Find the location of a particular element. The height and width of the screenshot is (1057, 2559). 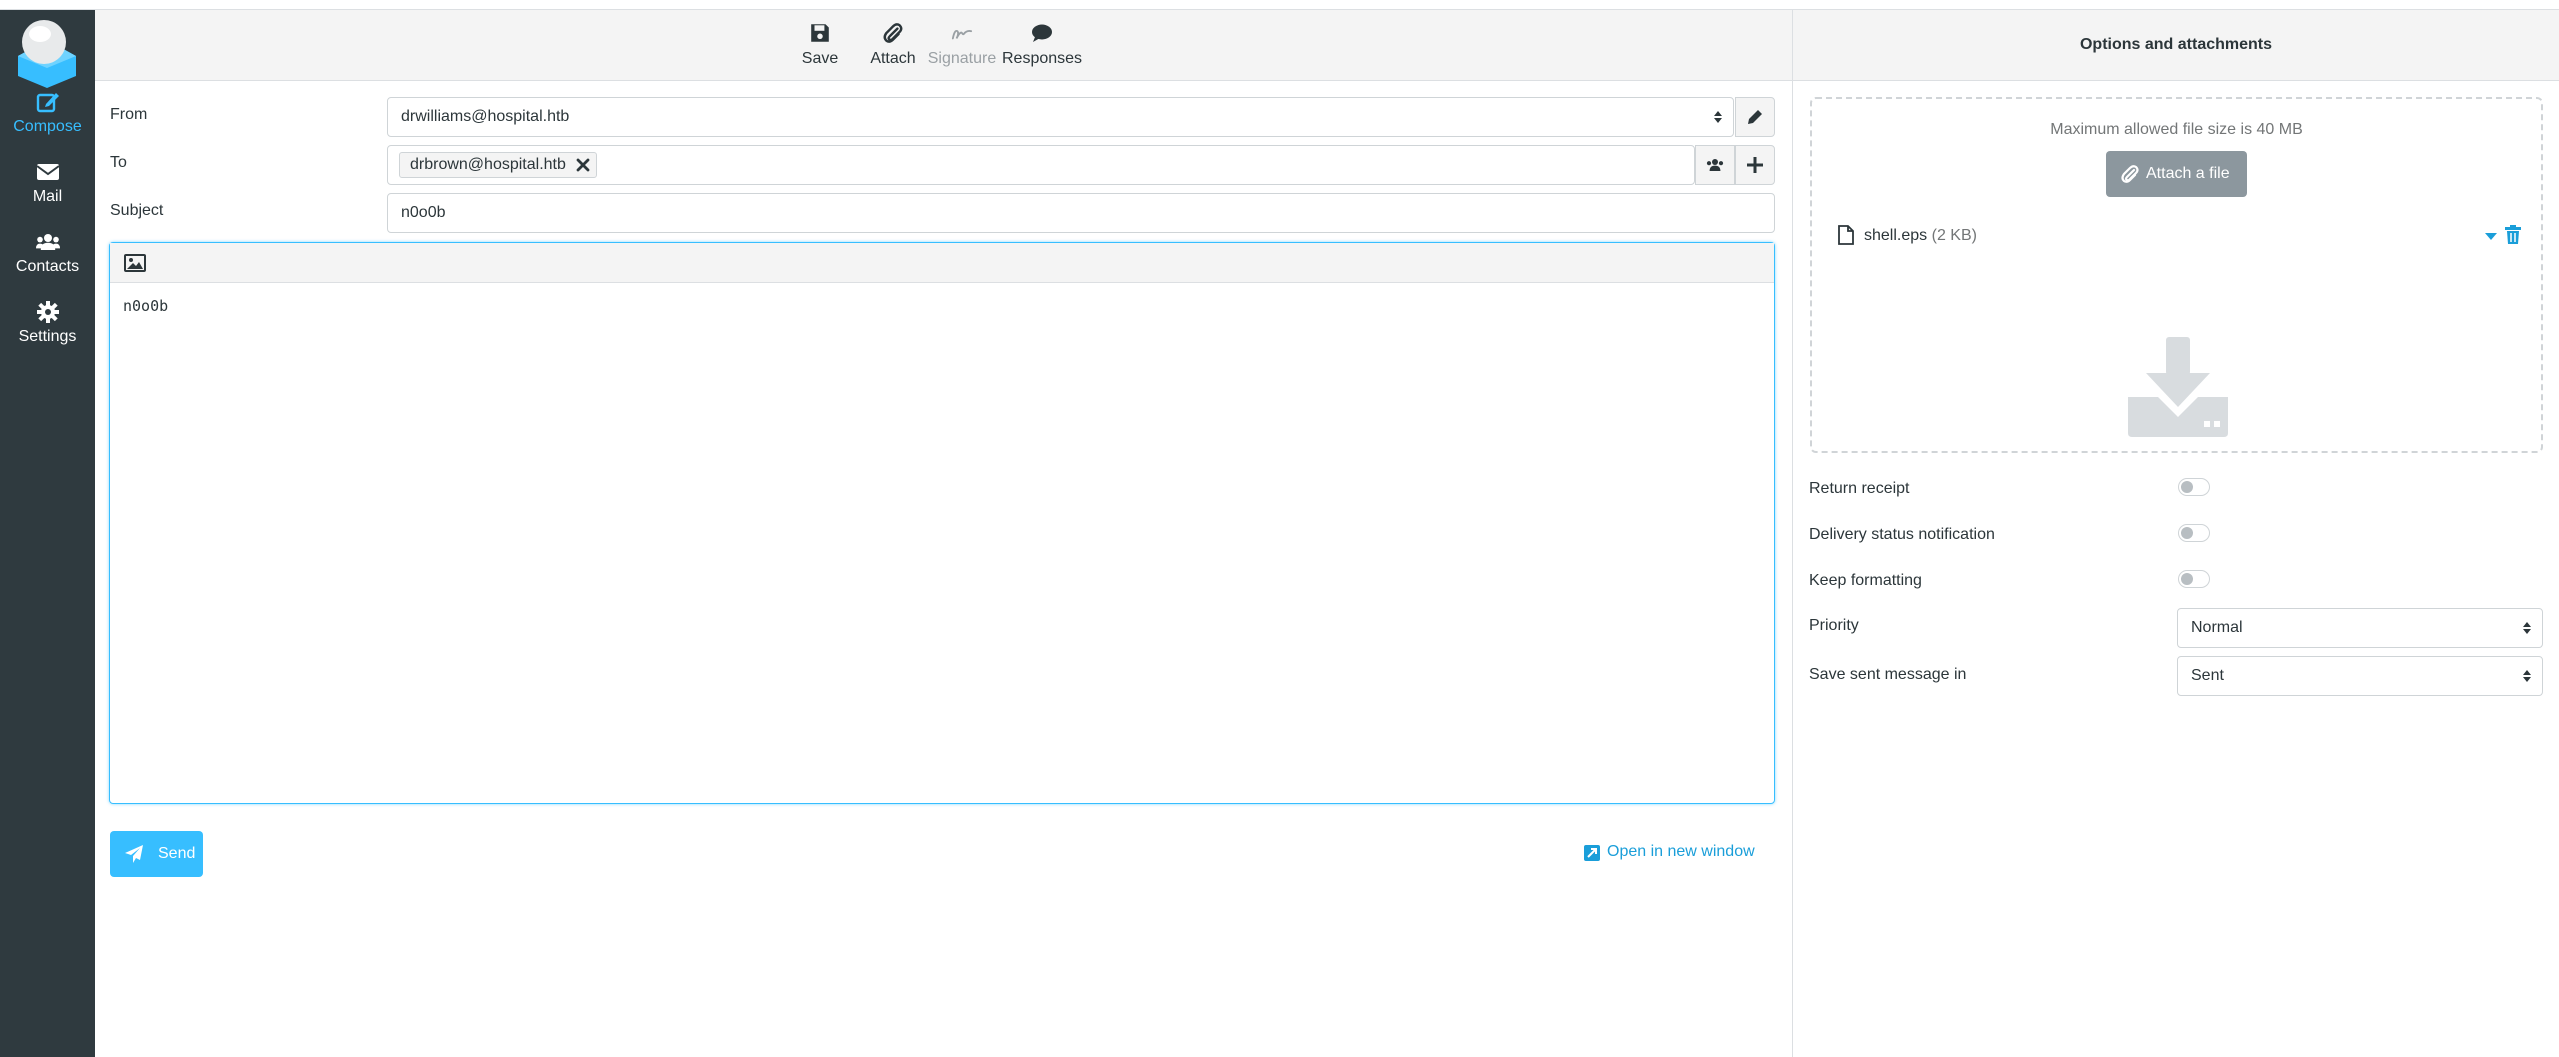

gear-icon is located at coordinates (47, 312).